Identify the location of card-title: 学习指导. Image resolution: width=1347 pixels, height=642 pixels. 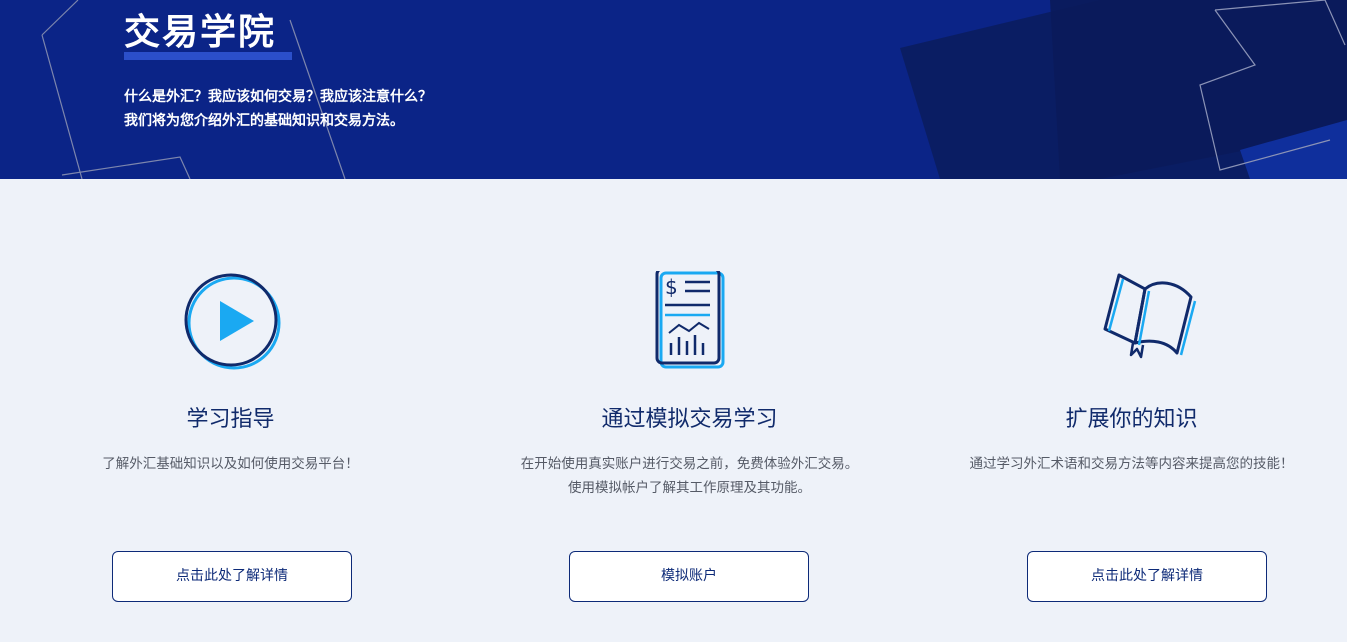
(230, 419).